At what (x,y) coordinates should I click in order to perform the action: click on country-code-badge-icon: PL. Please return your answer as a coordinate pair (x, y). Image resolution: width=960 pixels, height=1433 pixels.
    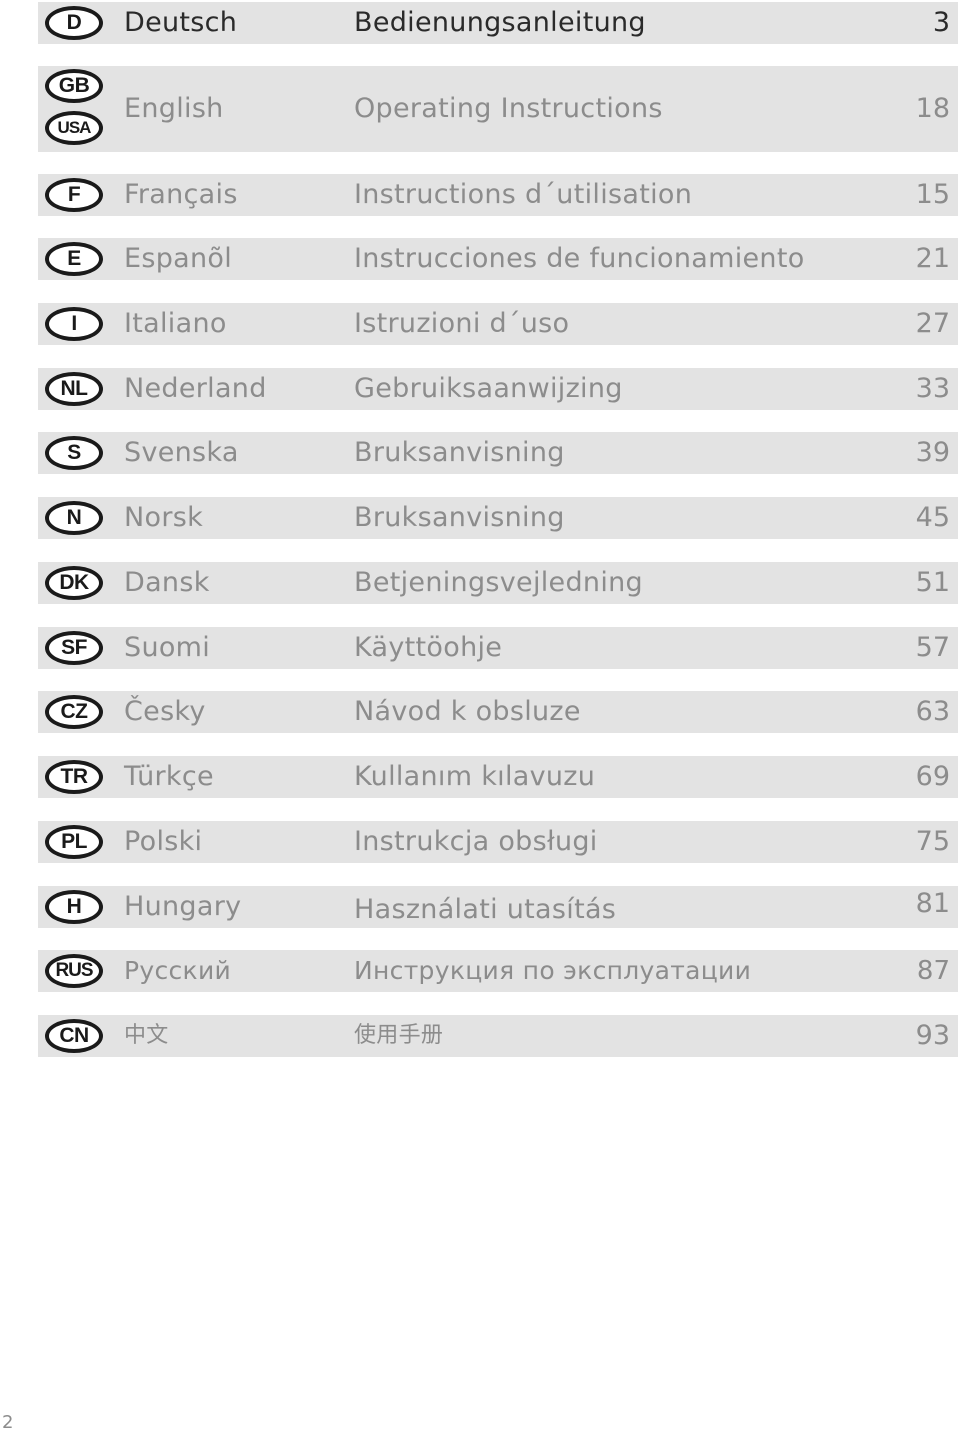
    Looking at the image, I should click on (74, 842).